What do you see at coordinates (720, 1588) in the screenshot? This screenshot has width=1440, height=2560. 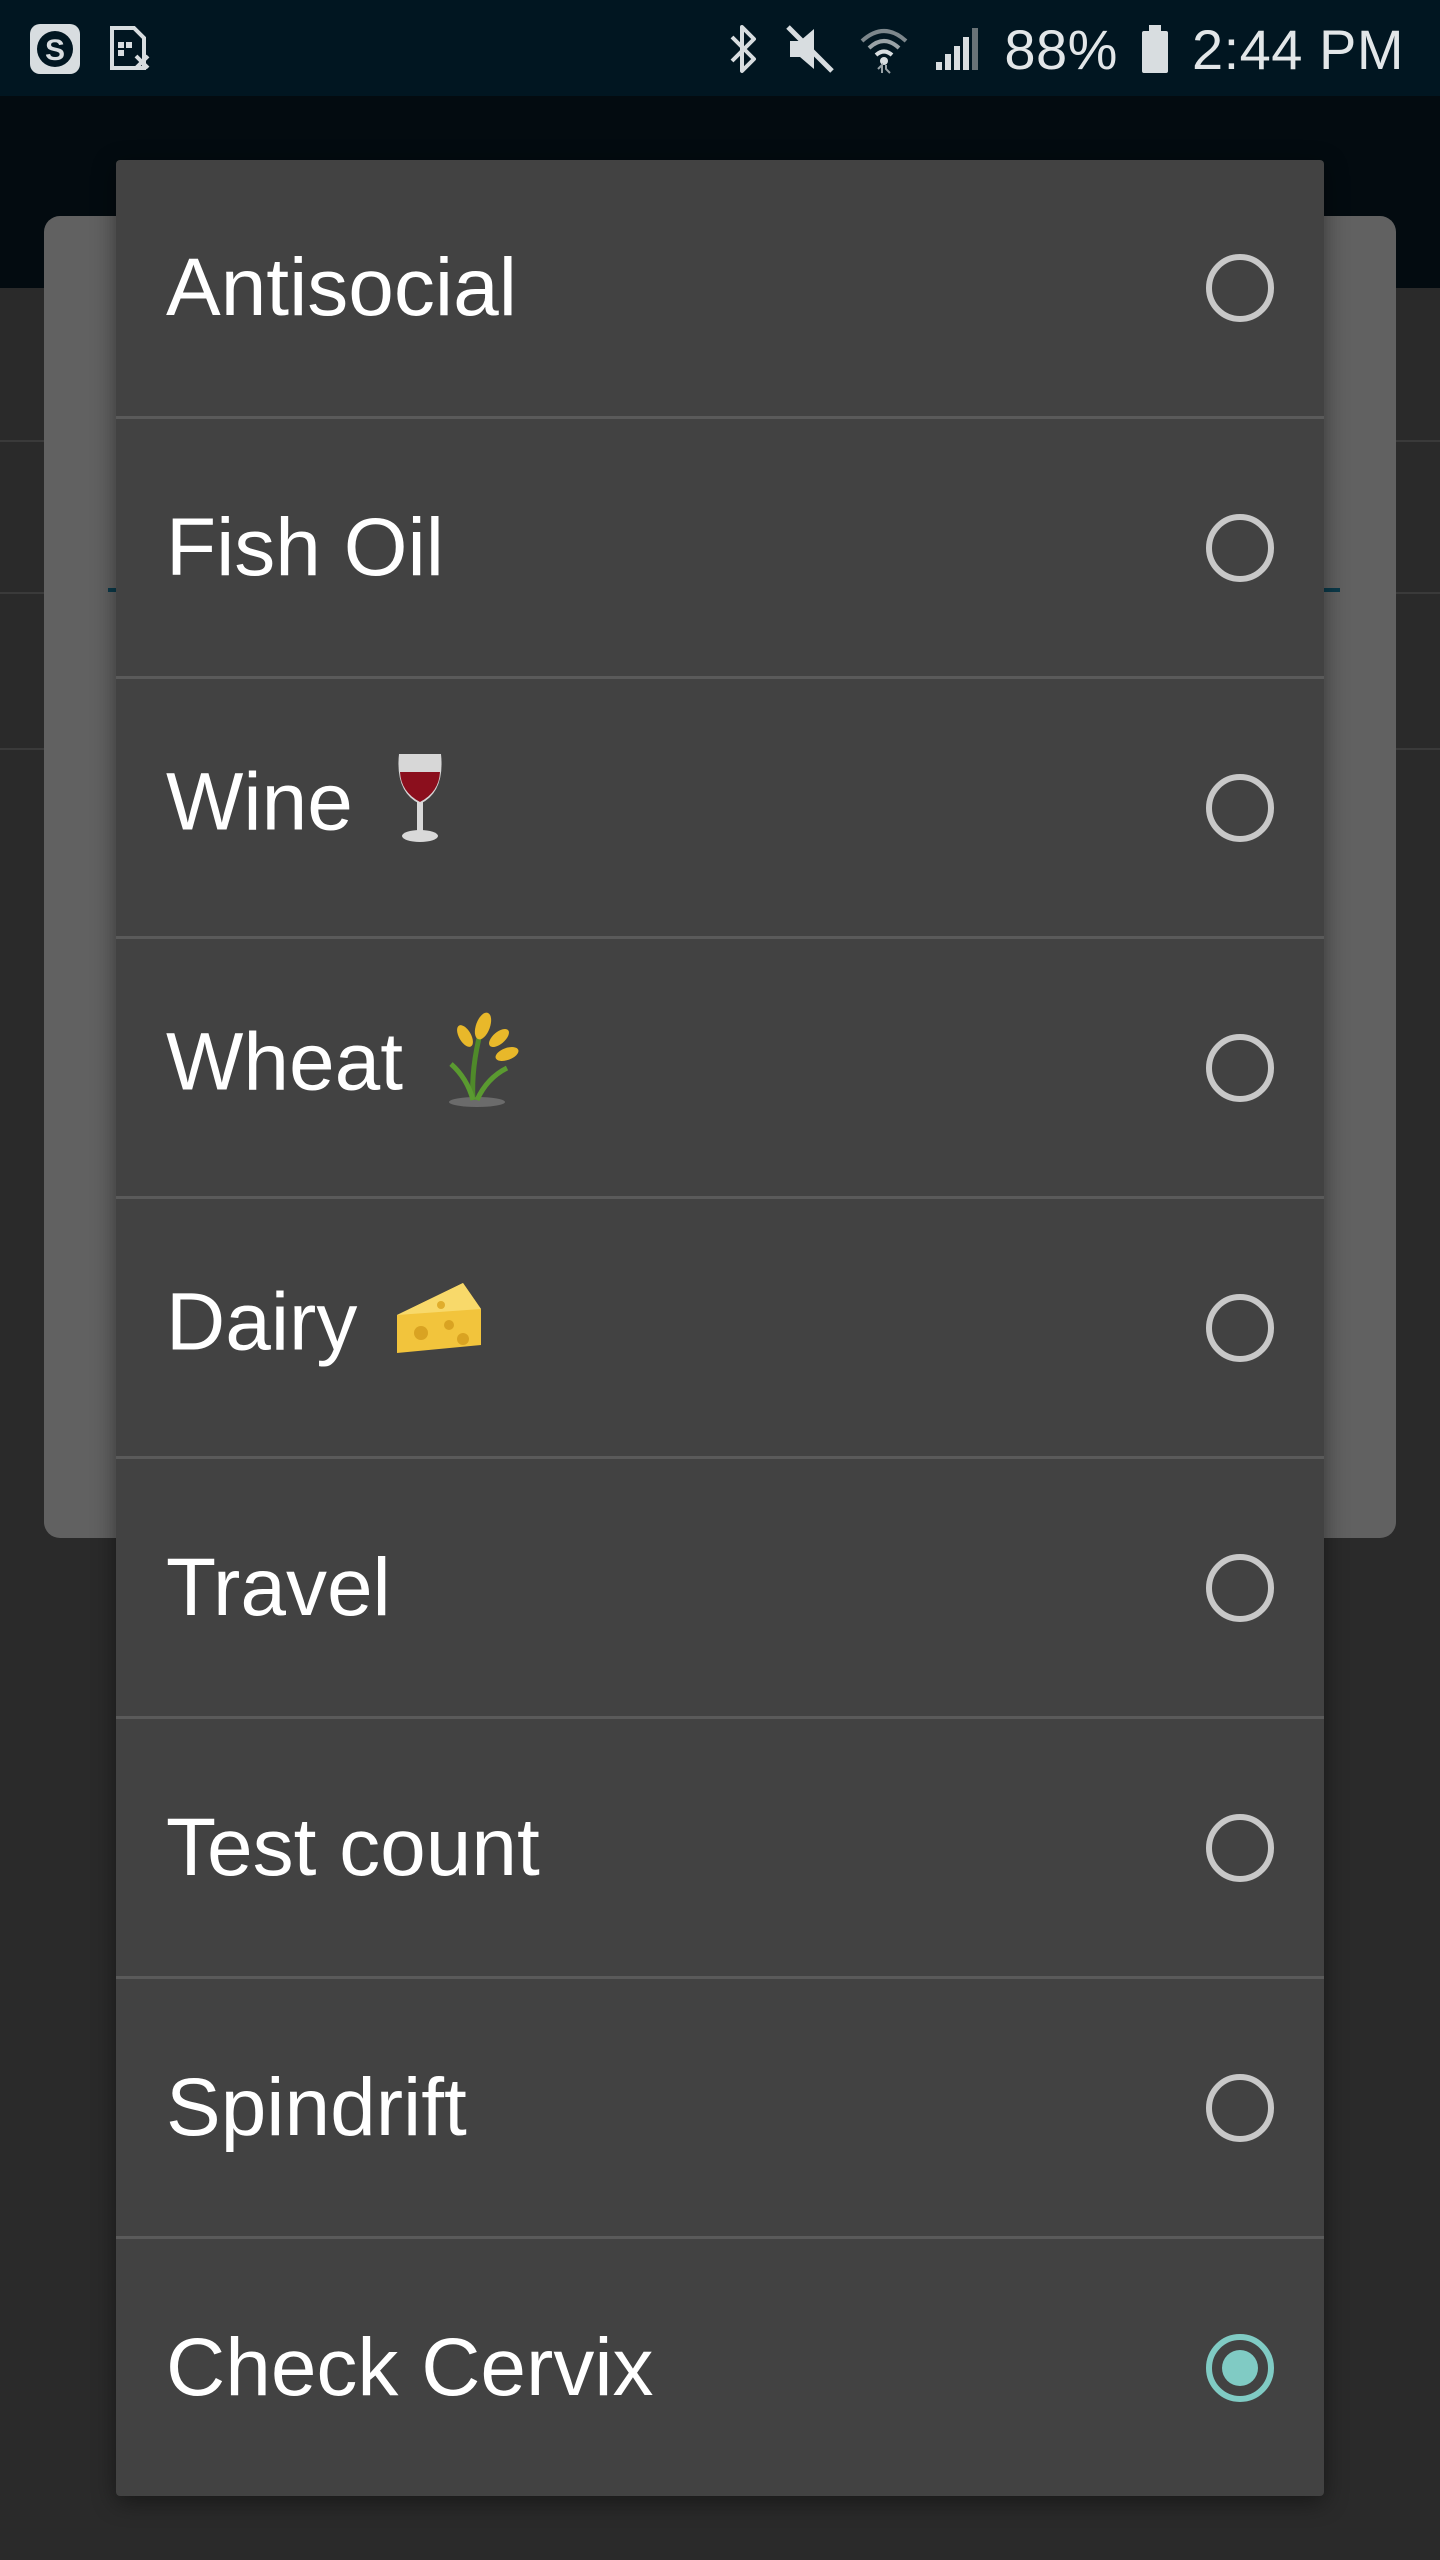 I see `choice-item-travel: Travel` at bounding box center [720, 1588].